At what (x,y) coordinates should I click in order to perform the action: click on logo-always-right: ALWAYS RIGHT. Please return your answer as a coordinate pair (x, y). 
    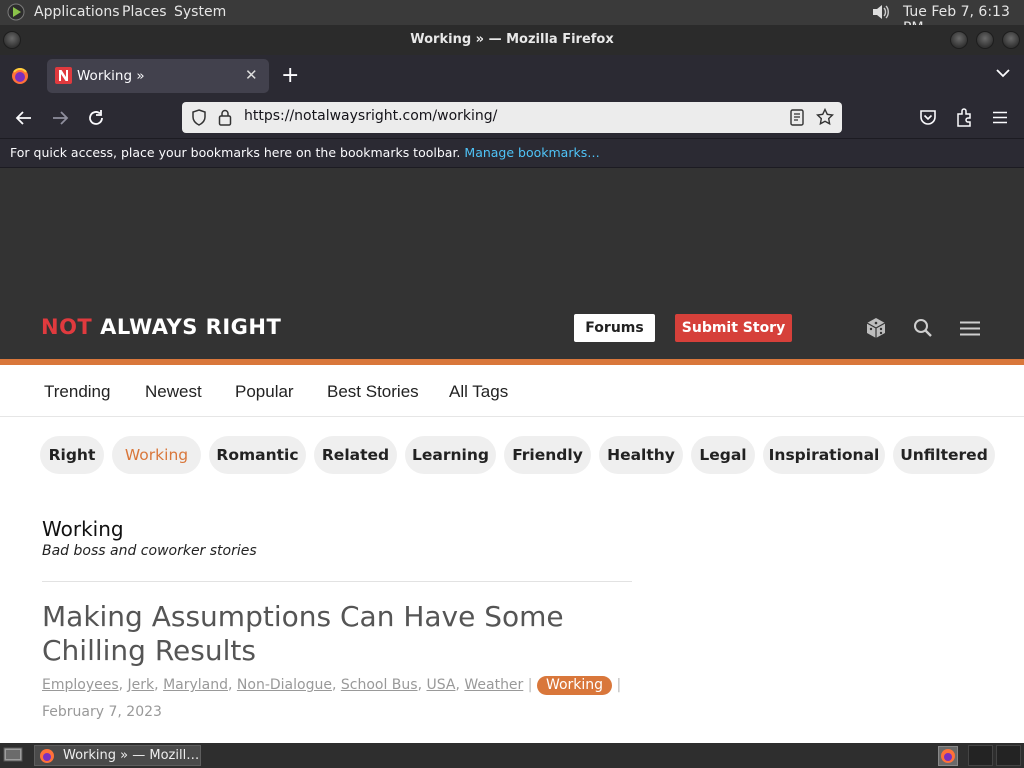
    Looking at the image, I should click on (191, 327).